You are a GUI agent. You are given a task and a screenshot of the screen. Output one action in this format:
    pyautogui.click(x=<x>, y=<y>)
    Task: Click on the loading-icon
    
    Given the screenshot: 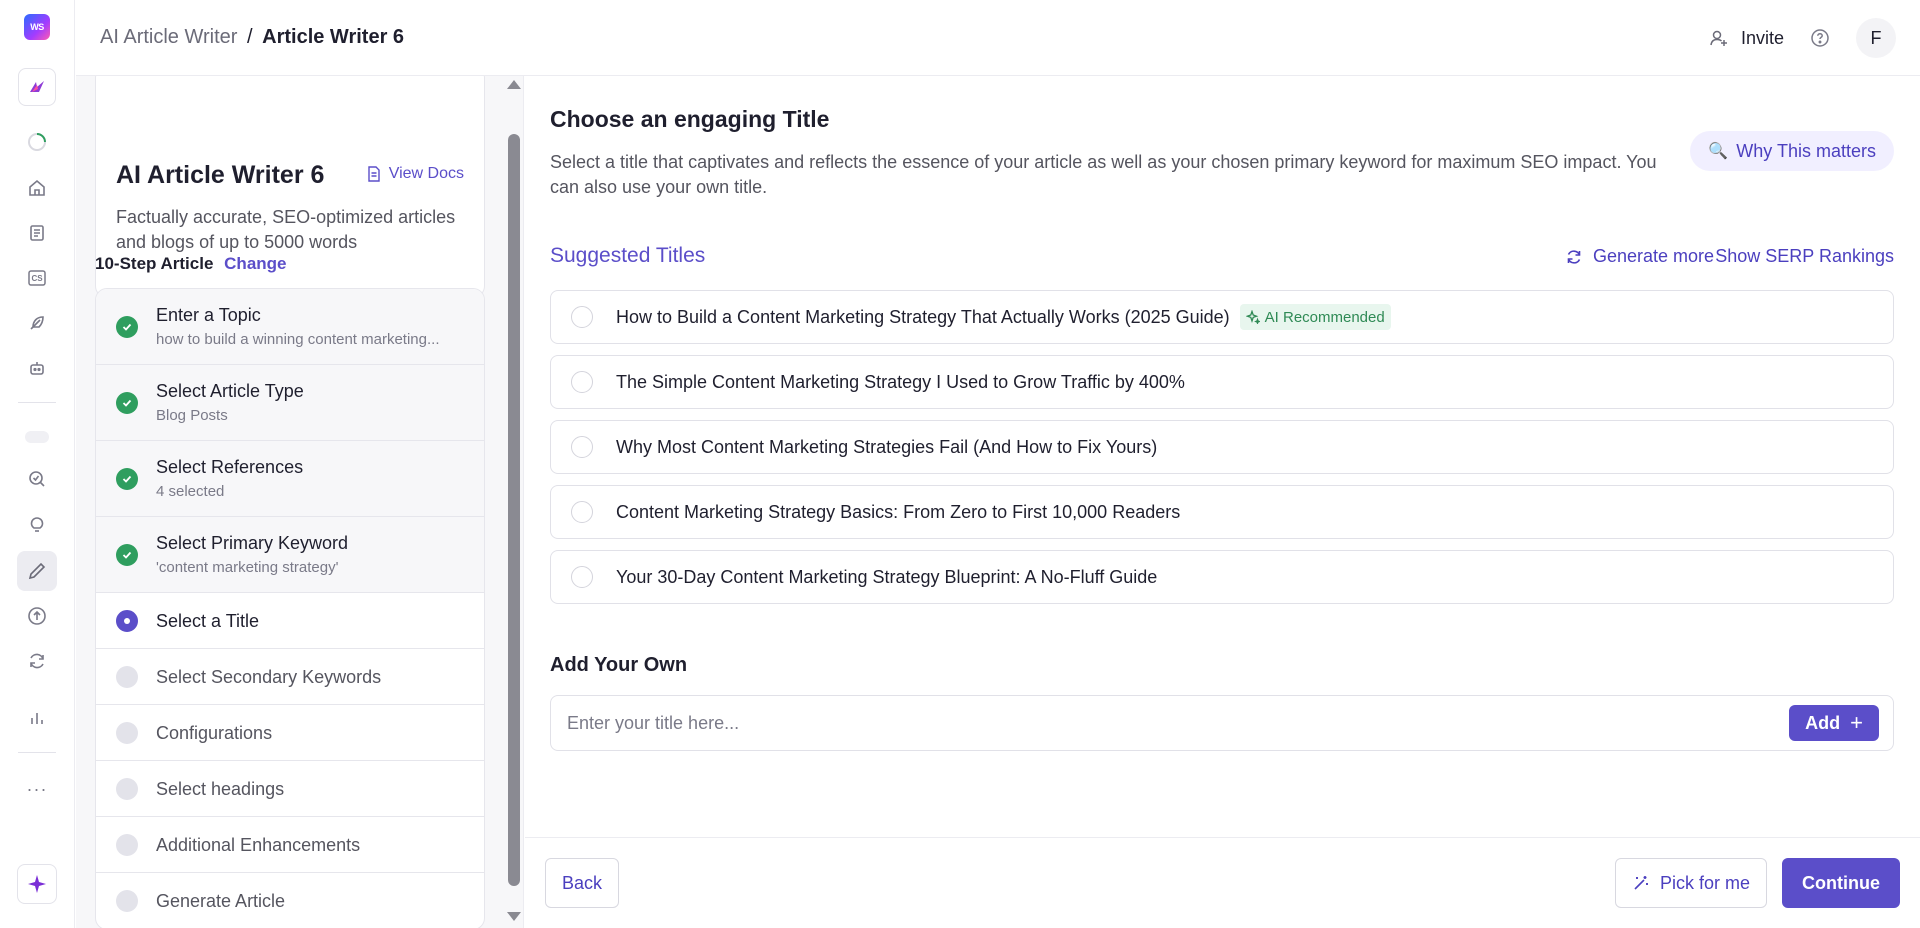 What is the action you would take?
    pyautogui.click(x=37, y=142)
    